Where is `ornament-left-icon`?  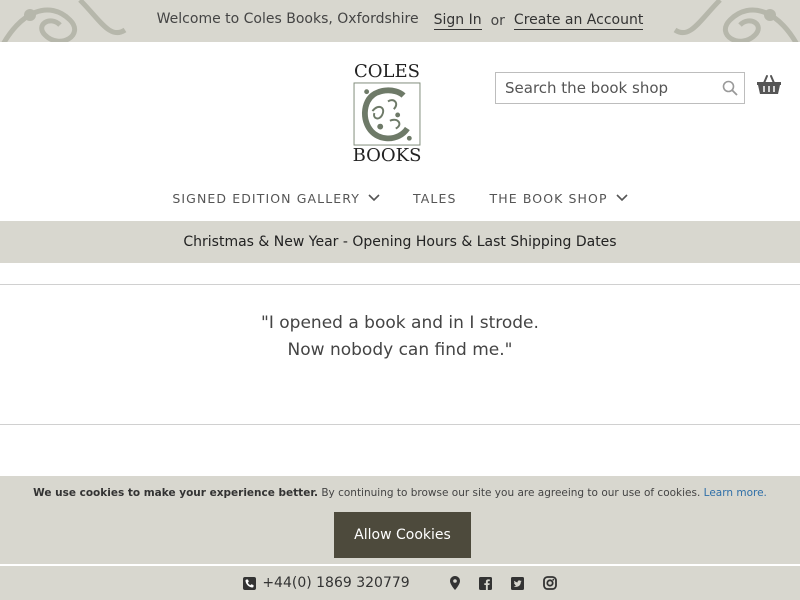 ornament-left-icon is located at coordinates (64, 21).